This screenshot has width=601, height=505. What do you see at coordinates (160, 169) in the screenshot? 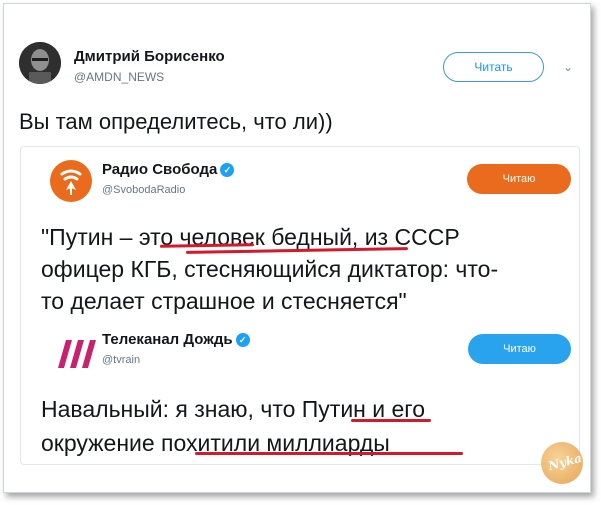
I see `quote1-author-name-text: Радио Свобода` at bounding box center [160, 169].